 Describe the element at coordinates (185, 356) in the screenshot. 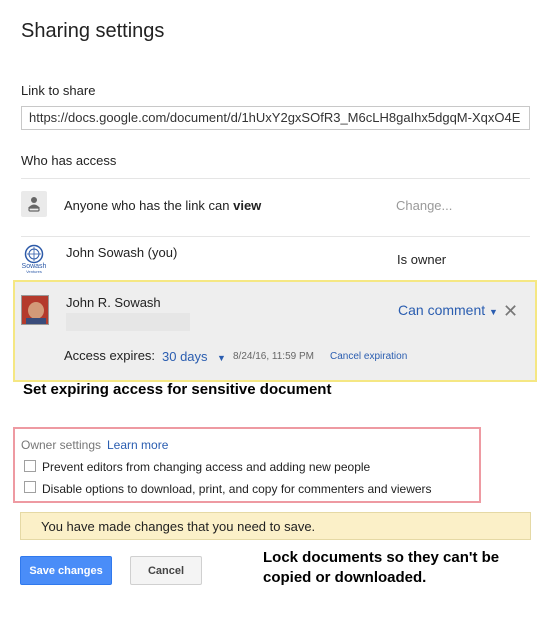

I see `expiry-value: 30 days` at that location.